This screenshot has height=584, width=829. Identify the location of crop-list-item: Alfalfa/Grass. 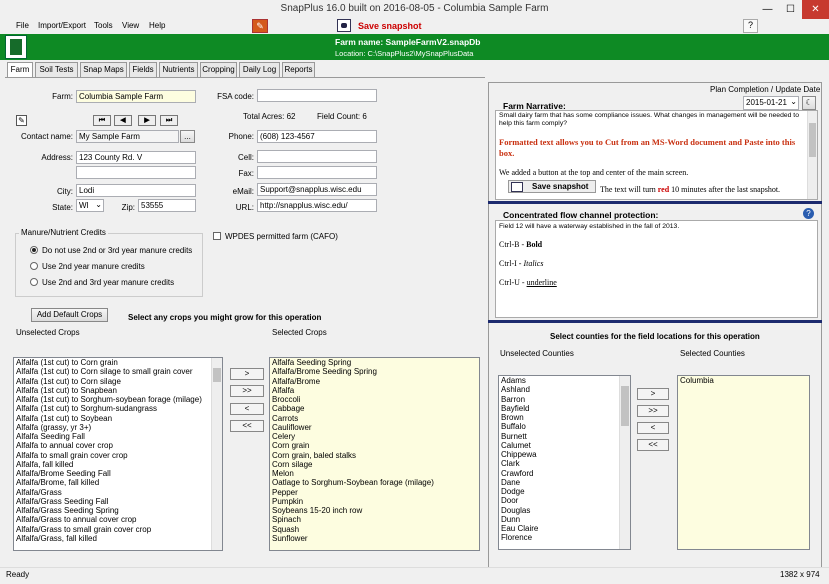
(112, 492).